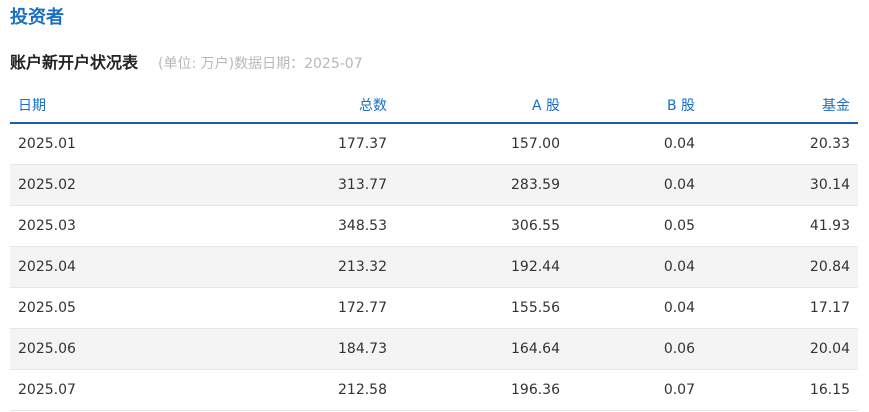 Image resolution: width=869 pixels, height=412 pixels. I want to click on table-row: 2025.05 172.77 155.56 0.04 17.17, so click(434, 308).